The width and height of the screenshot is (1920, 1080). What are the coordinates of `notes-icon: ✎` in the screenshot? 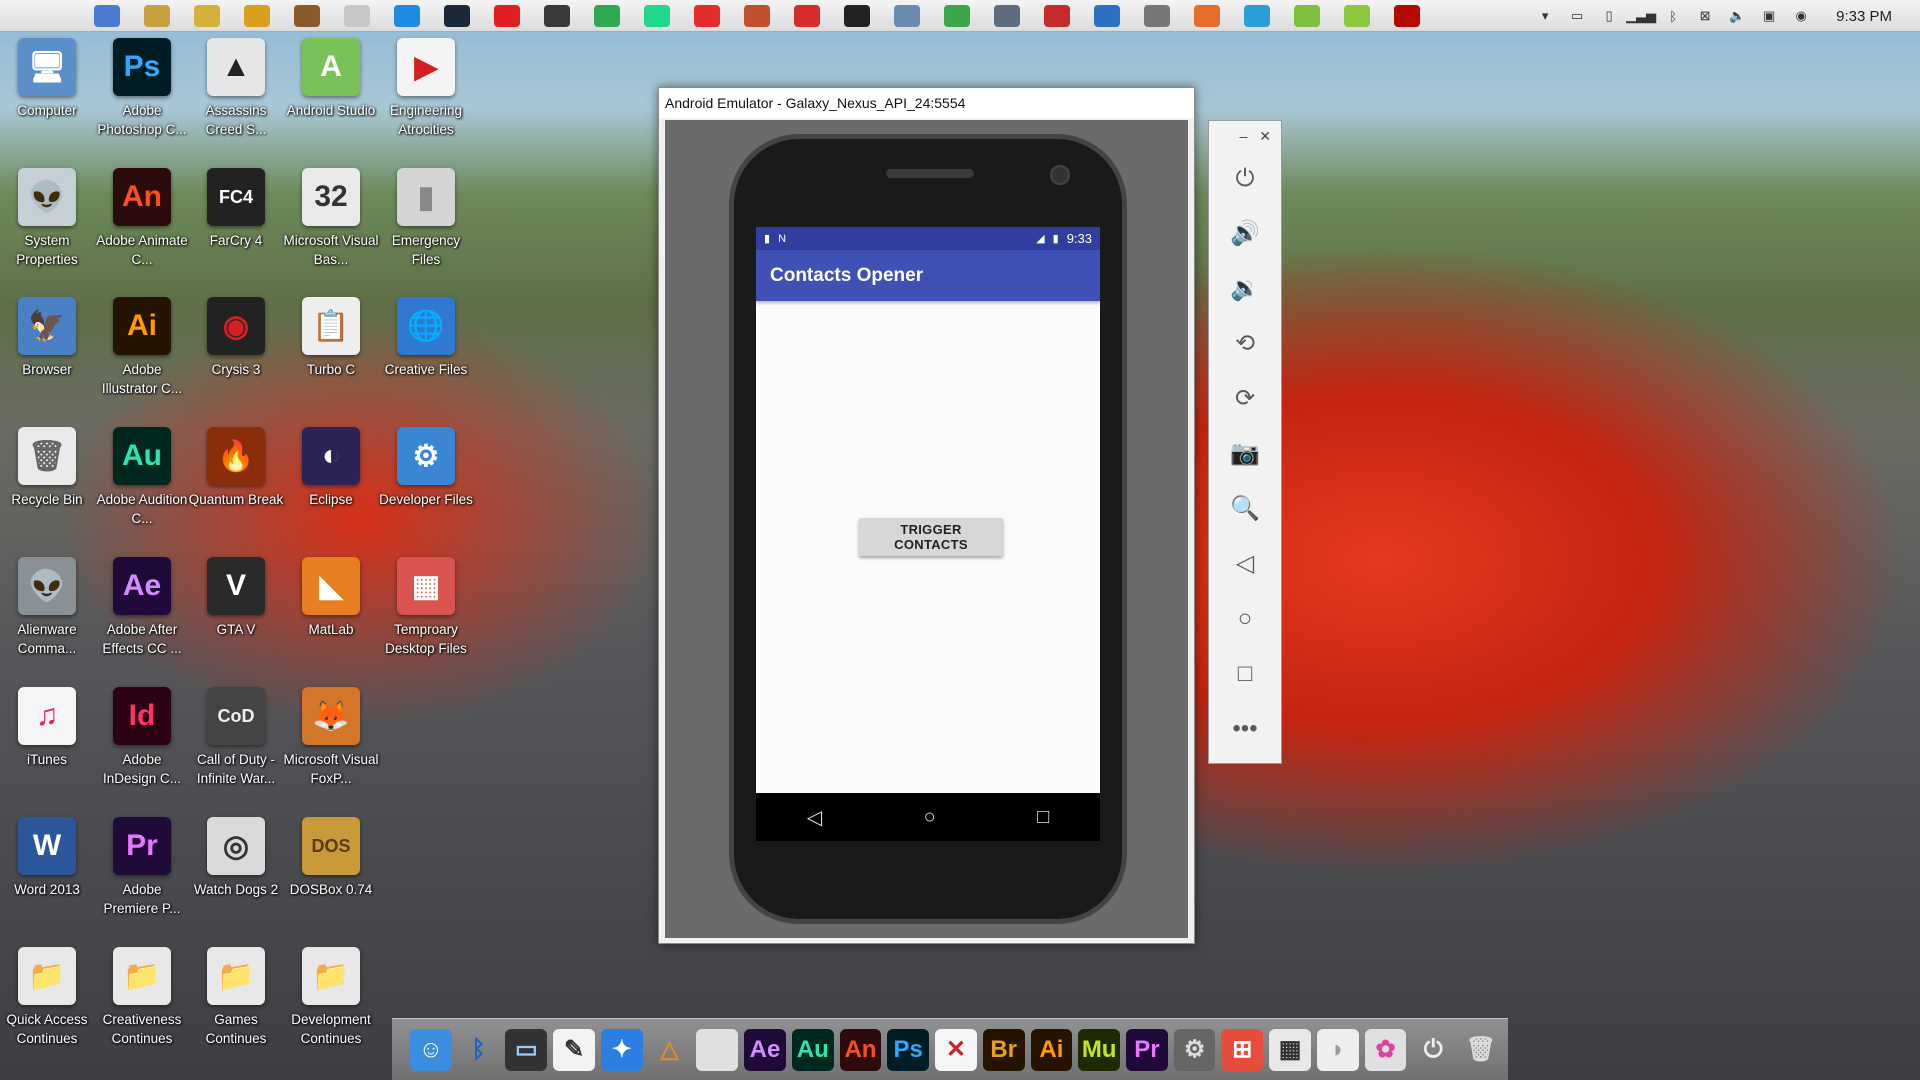 It's located at (574, 1049).